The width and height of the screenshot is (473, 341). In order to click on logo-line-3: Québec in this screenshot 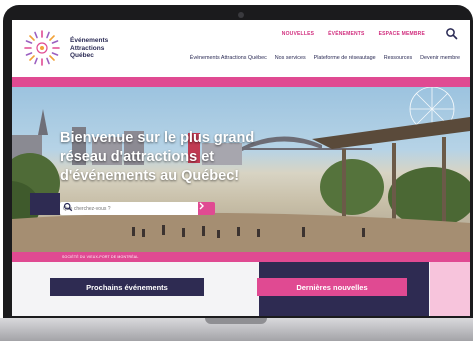, I will do `click(82, 55)`.